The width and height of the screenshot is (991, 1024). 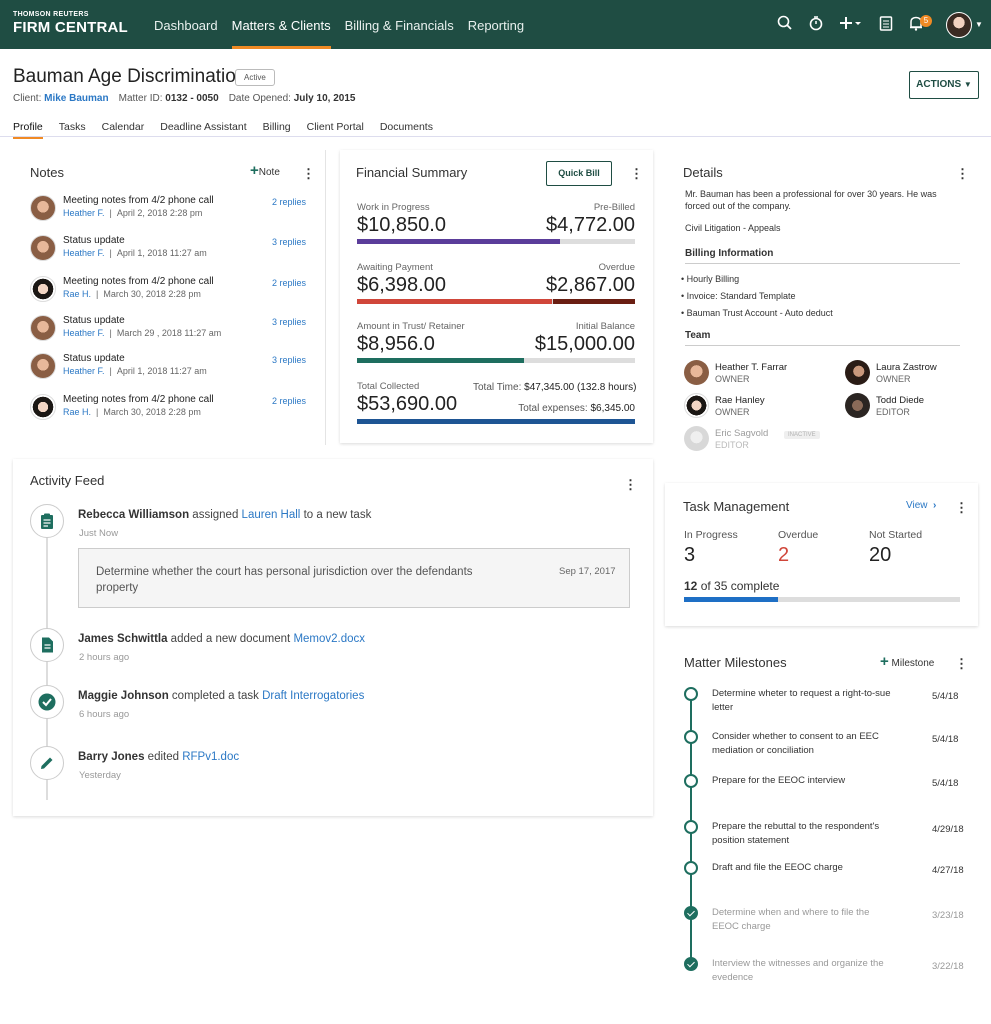 What do you see at coordinates (123, 696) in the screenshot?
I see `activity-actor: Maggie Johnson` at bounding box center [123, 696].